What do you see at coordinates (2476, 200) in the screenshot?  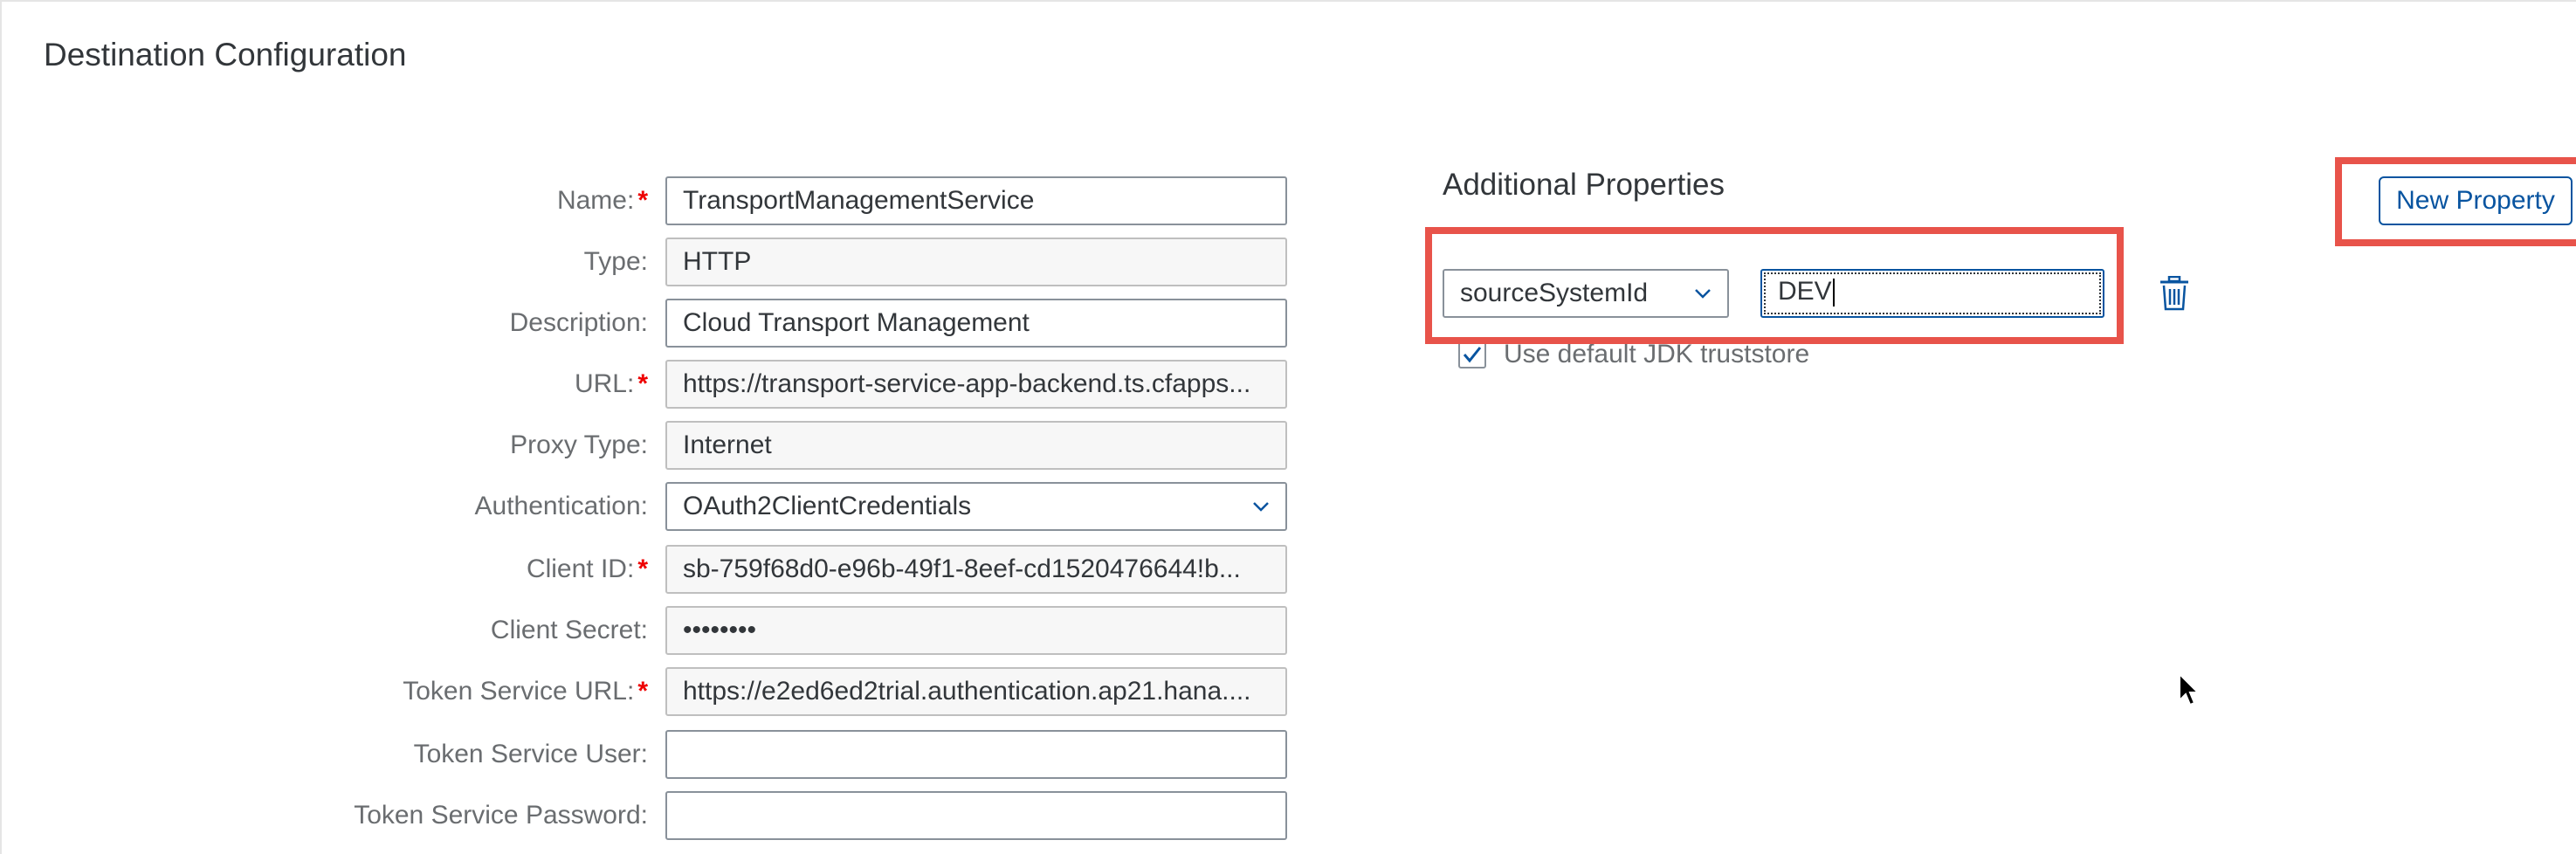 I see `new-property-button: New Property` at bounding box center [2476, 200].